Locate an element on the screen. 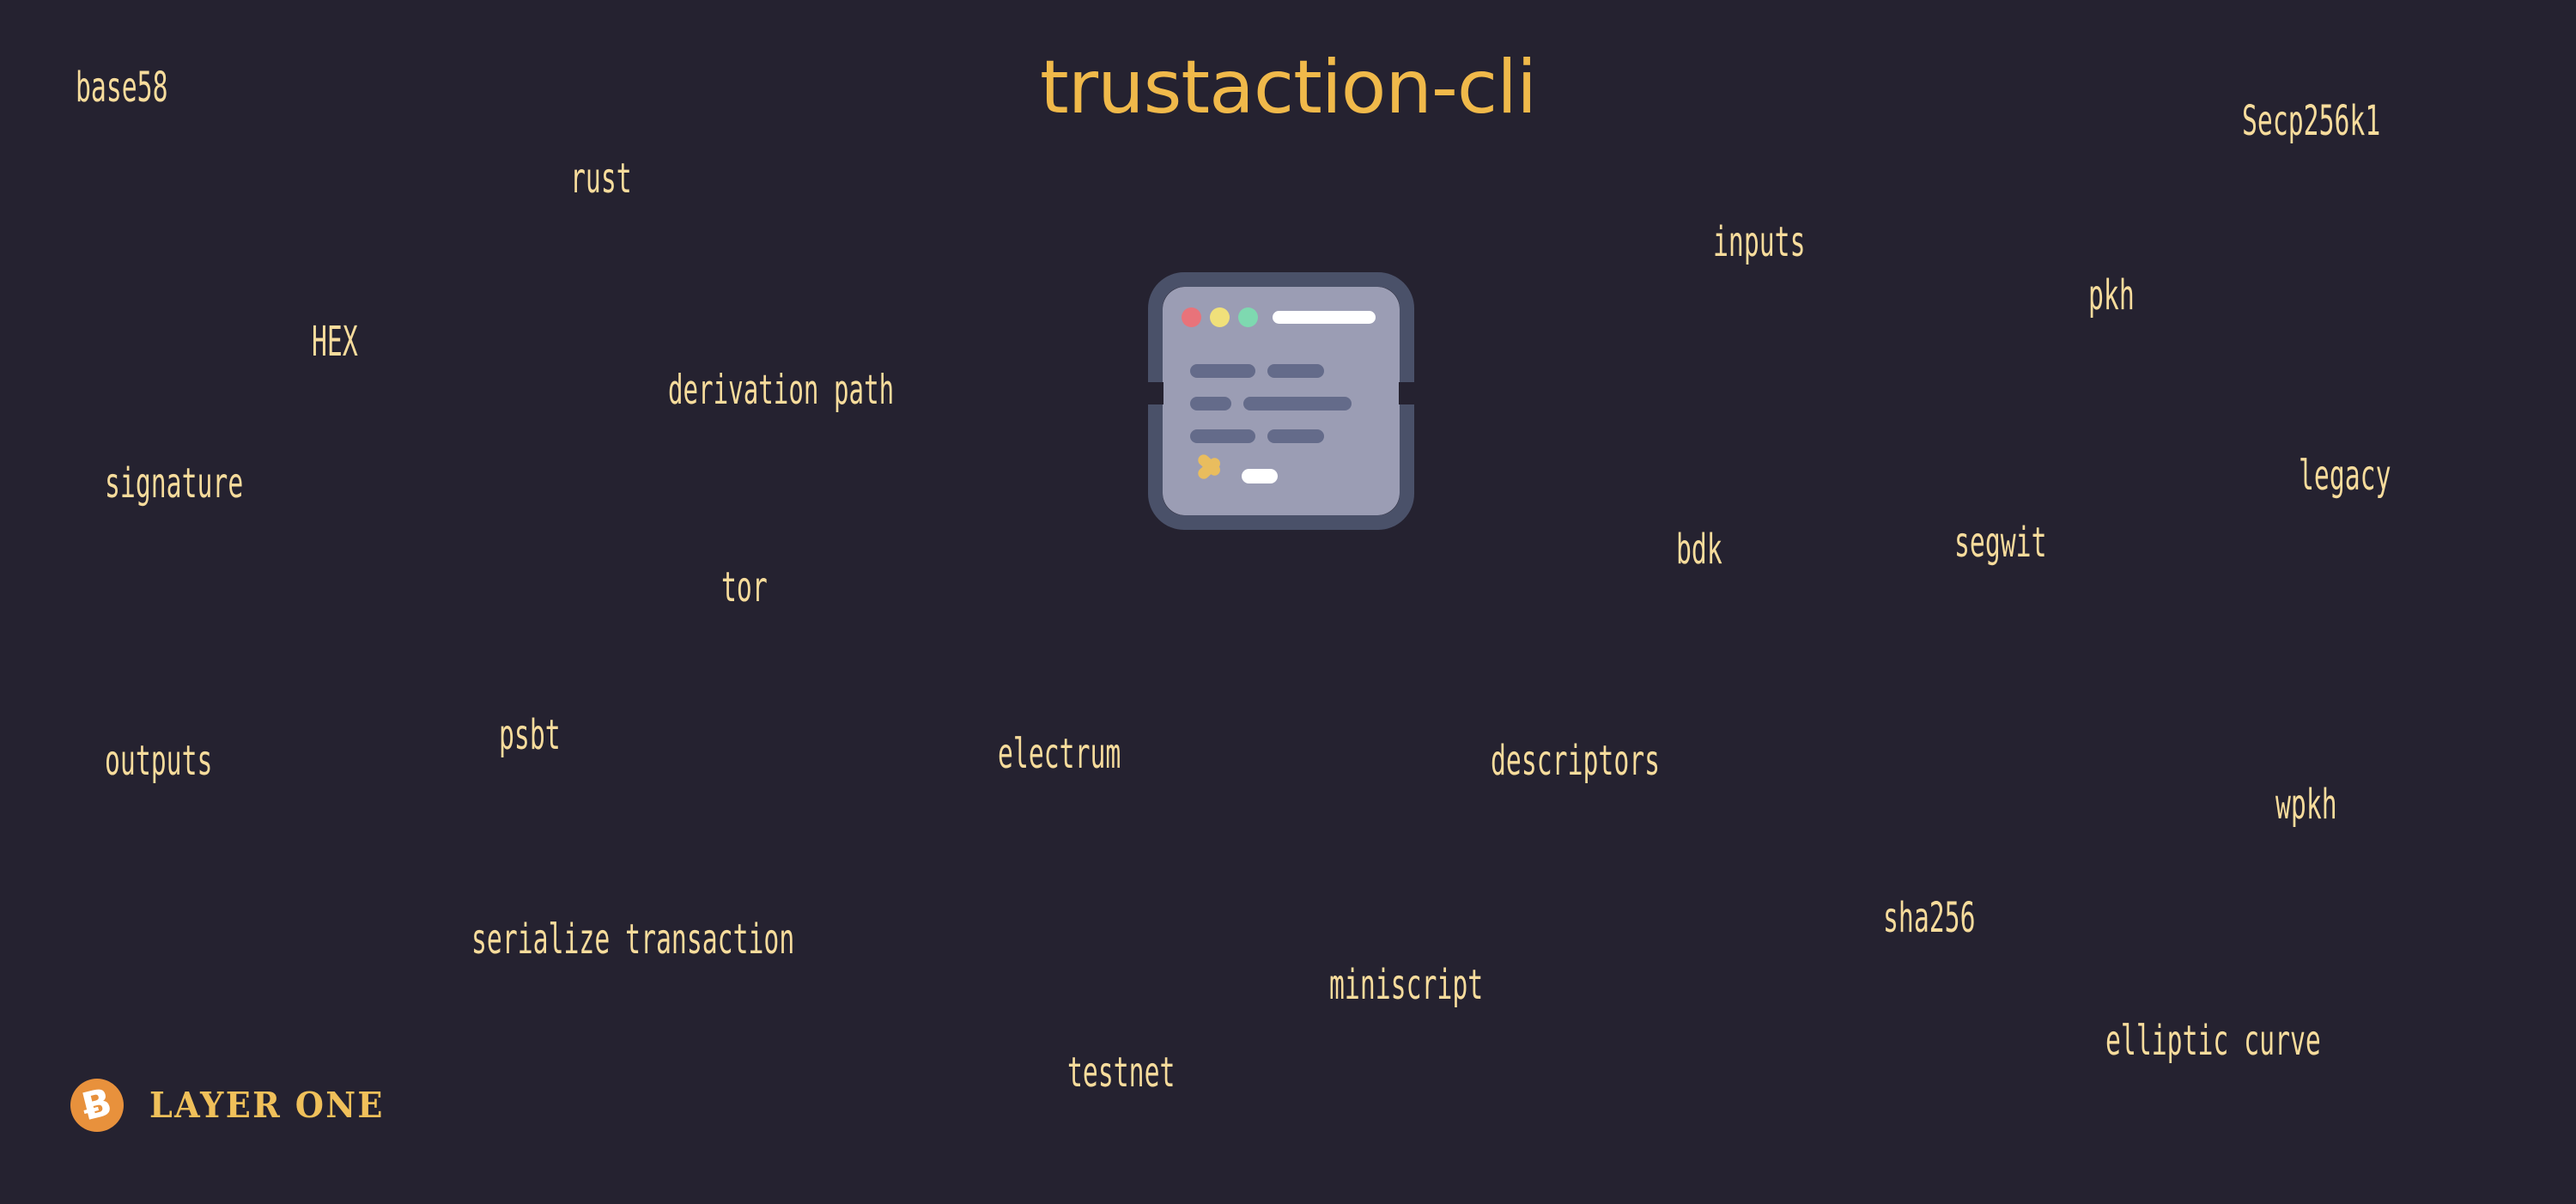 The image size is (2576, 1204). cloud-word: Secp256k1 is located at coordinates (2311, 121).